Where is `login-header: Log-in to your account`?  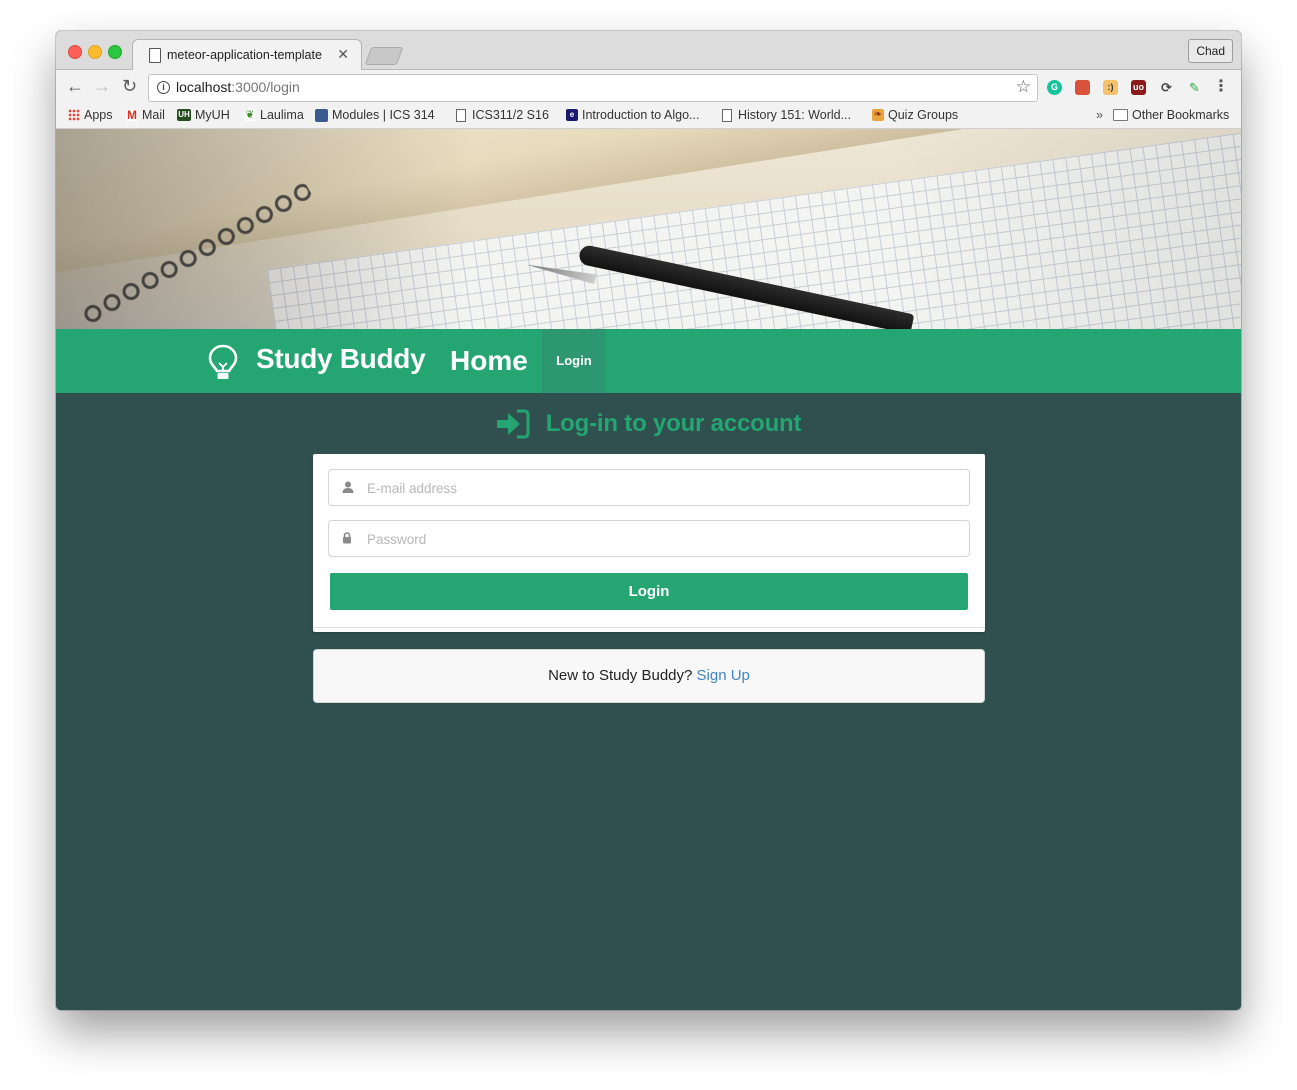
login-header: Log-in to your account is located at coordinates (648, 426).